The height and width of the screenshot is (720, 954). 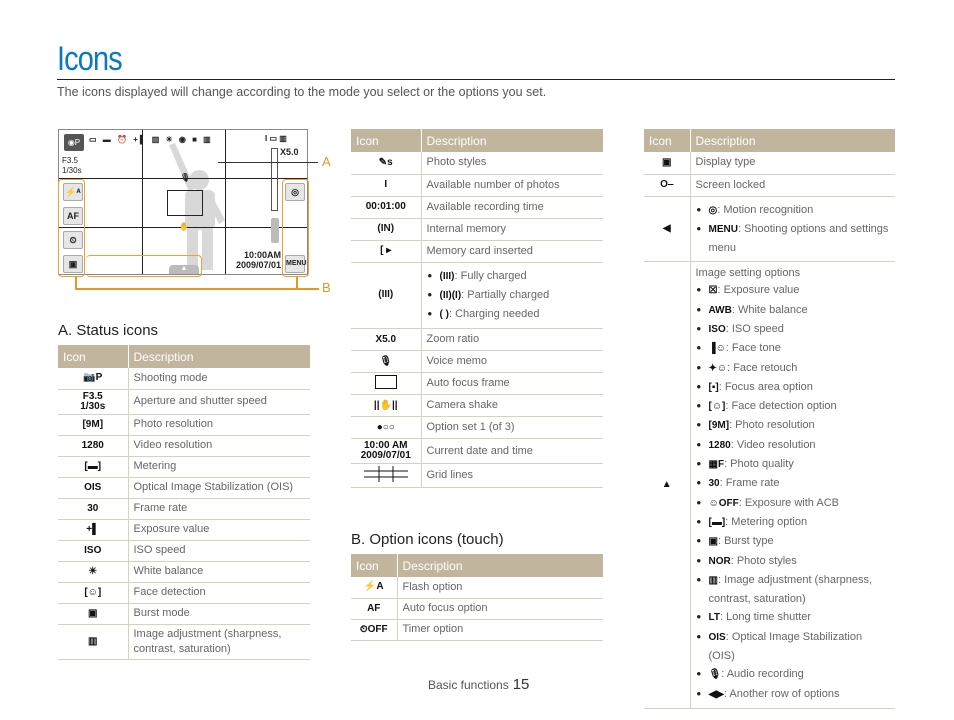 I want to click on option-label: : Focus area option, so click(x=765, y=386).